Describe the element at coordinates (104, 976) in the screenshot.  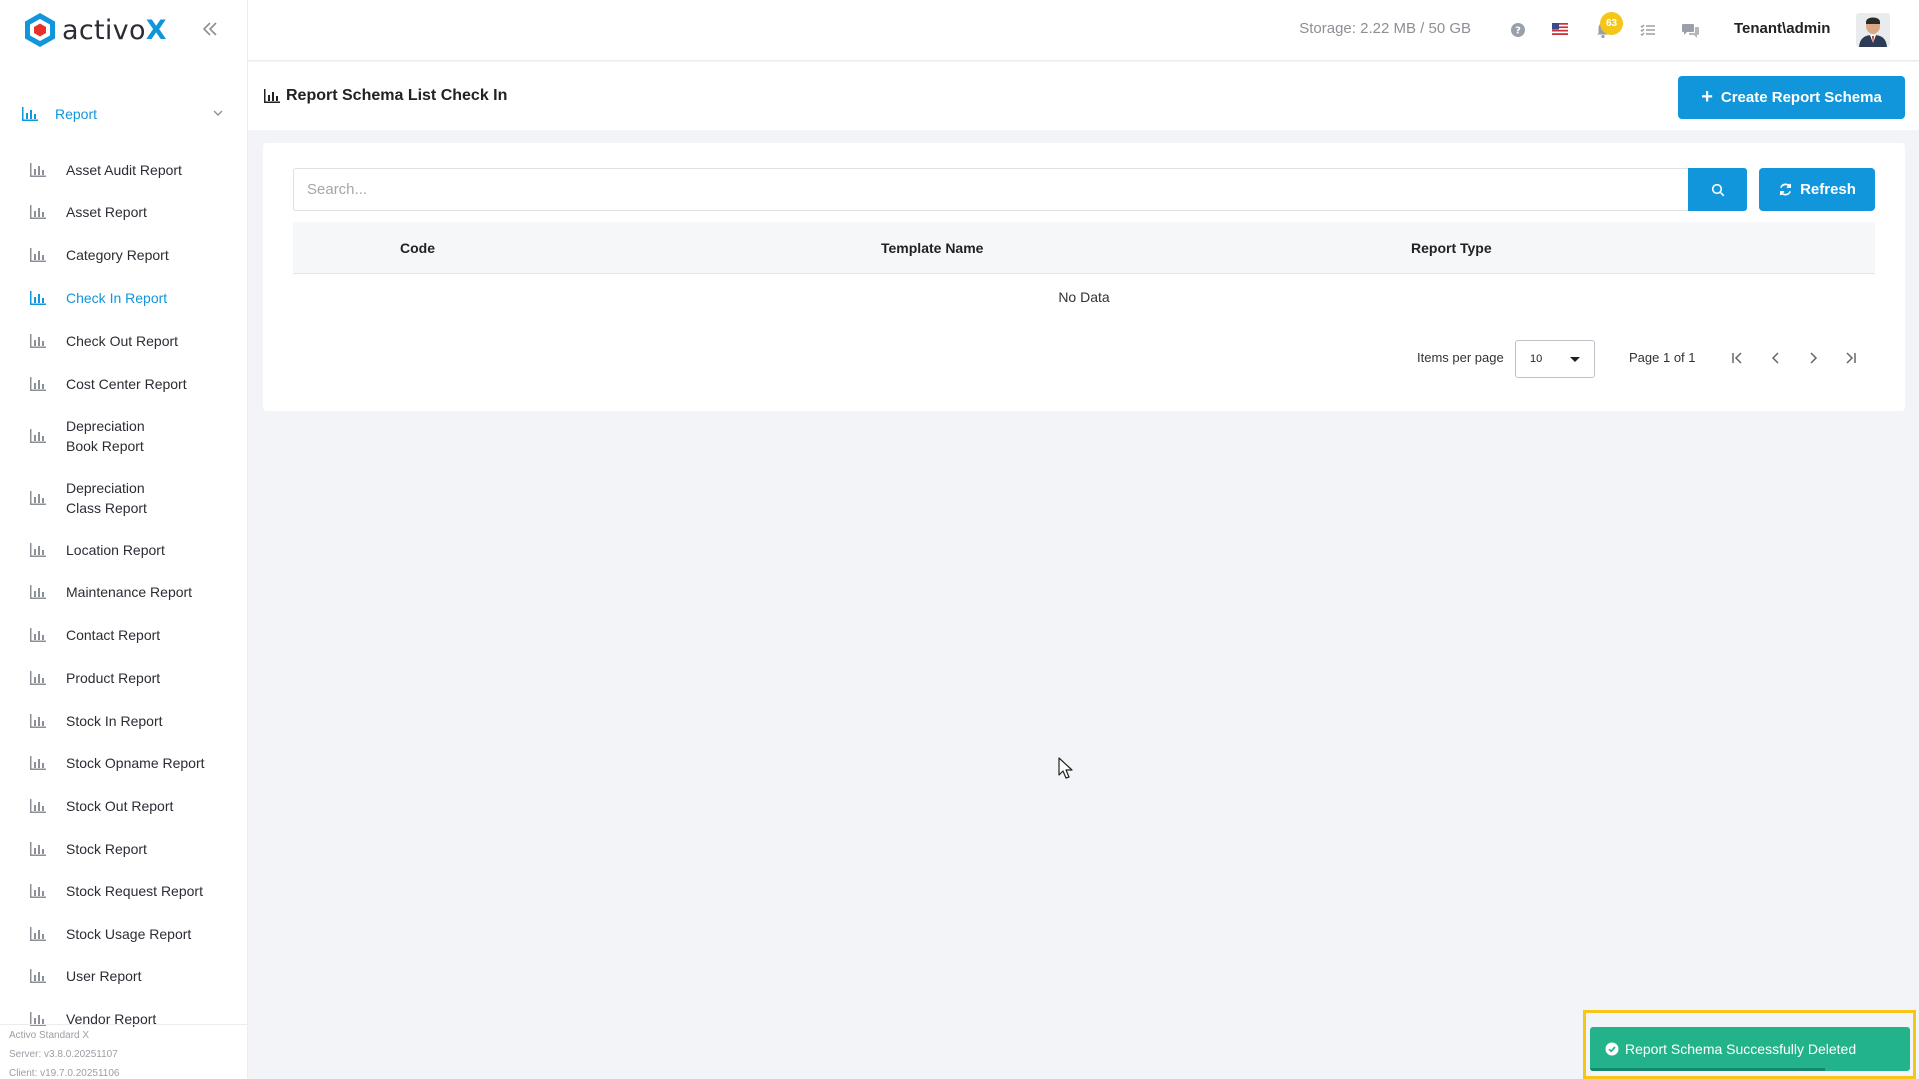
I see `sidebar-item-label: User Report` at that location.